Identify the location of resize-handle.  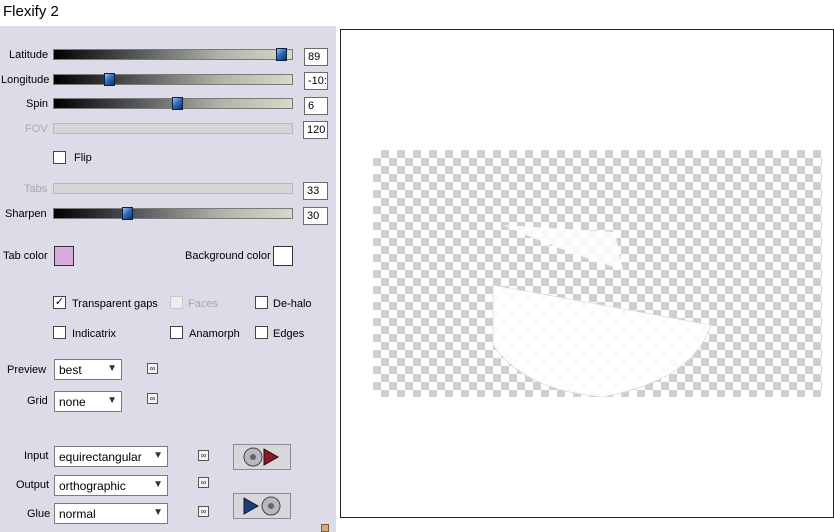
(325, 528).